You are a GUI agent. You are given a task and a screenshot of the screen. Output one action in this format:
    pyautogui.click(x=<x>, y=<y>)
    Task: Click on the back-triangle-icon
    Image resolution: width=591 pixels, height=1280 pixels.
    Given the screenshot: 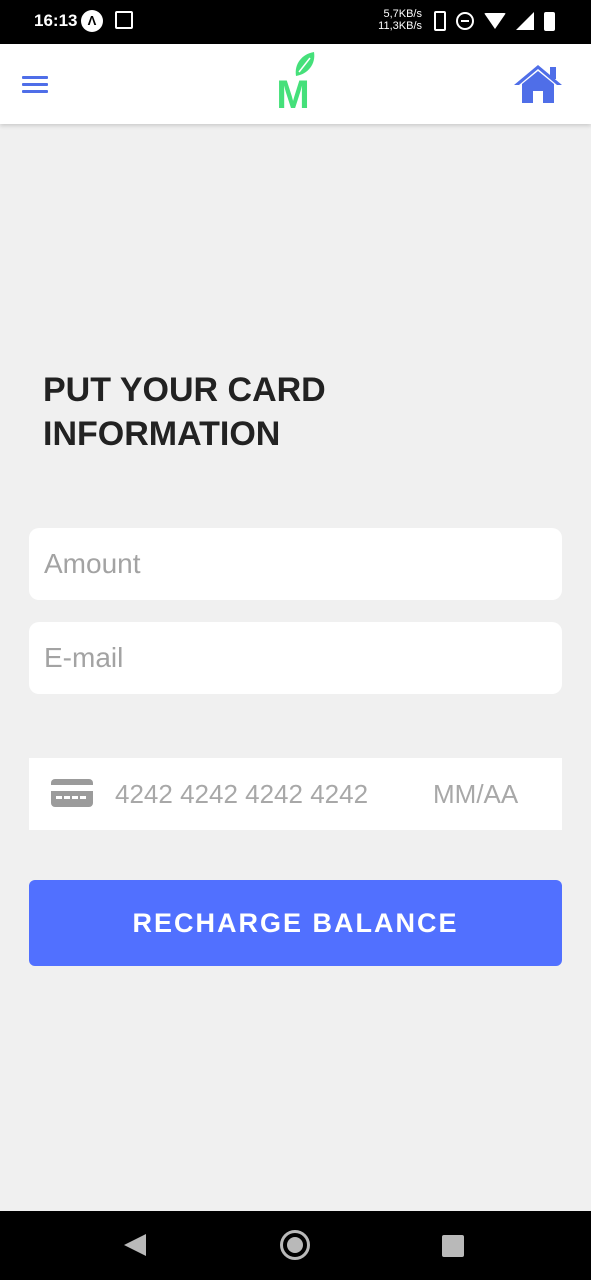 What is the action you would take?
    pyautogui.click(x=135, y=1245)
    